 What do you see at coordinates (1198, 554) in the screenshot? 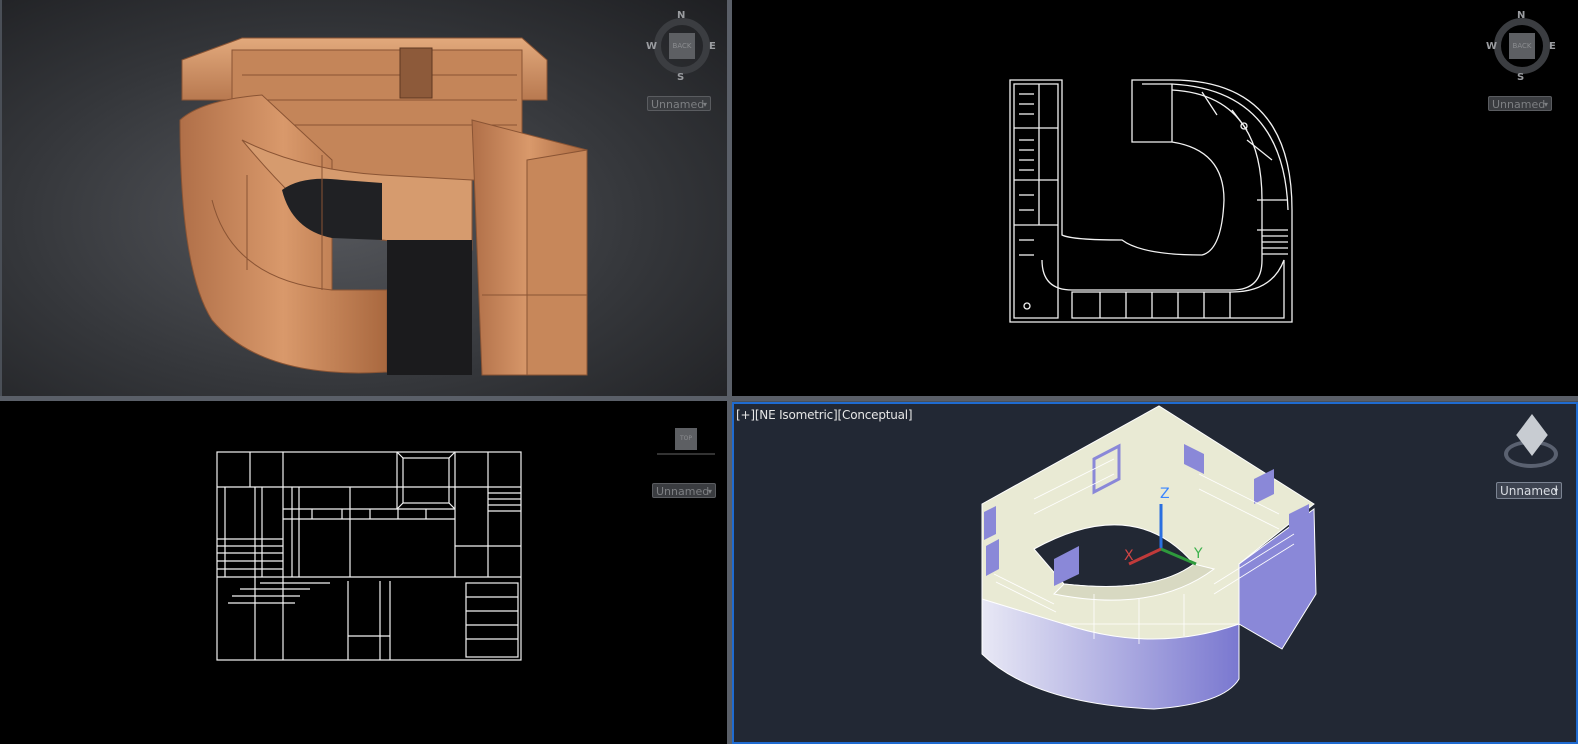
I see `ucs-y-label: Y` at bounding box center [1198, 554].